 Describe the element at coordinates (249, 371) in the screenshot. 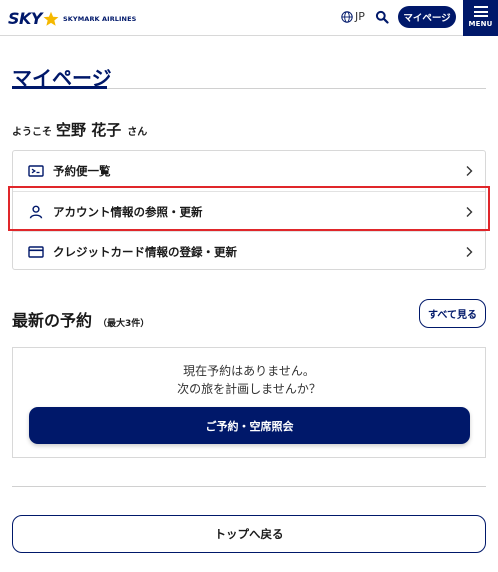

I see `empty-message-line1: 現在予約はありません。` at that location.